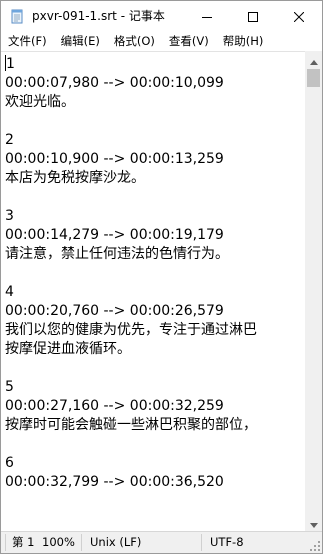 This screenshot has height=554, width=323. Describe the element at coordinates (313, 78) in the screenshot. I see `scroll-thumb` at that location.